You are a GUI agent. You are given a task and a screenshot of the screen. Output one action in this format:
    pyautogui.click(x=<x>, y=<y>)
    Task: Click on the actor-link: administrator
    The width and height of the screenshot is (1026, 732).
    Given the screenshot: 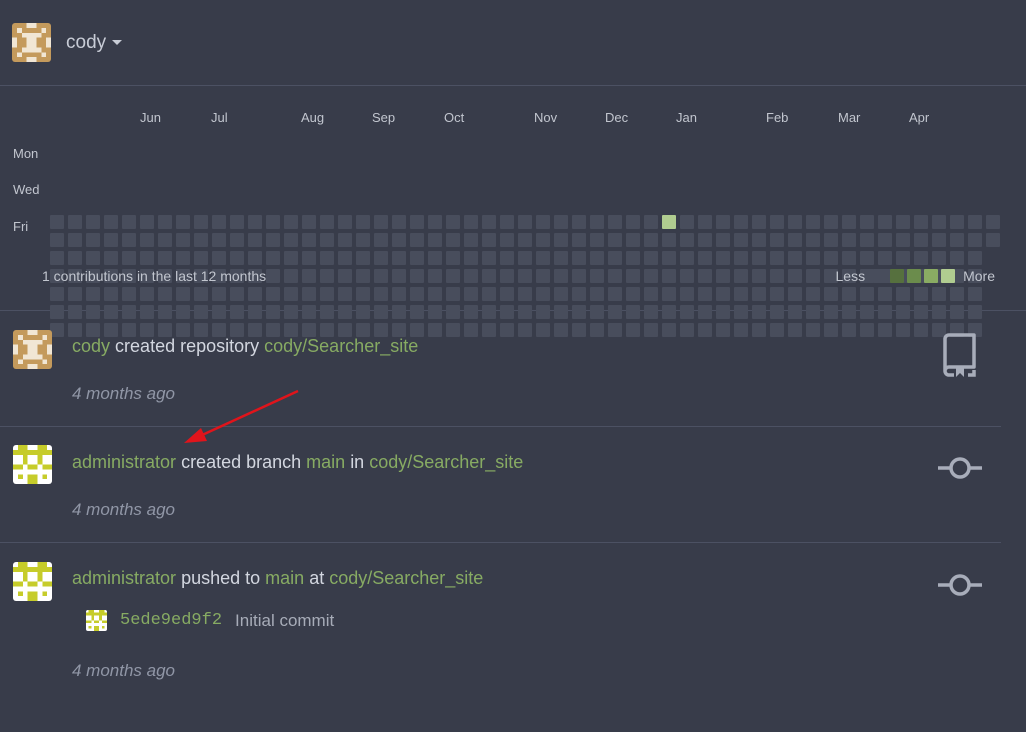 What is the action you would take?
    pyautogui.click(x=124, y=578)
    